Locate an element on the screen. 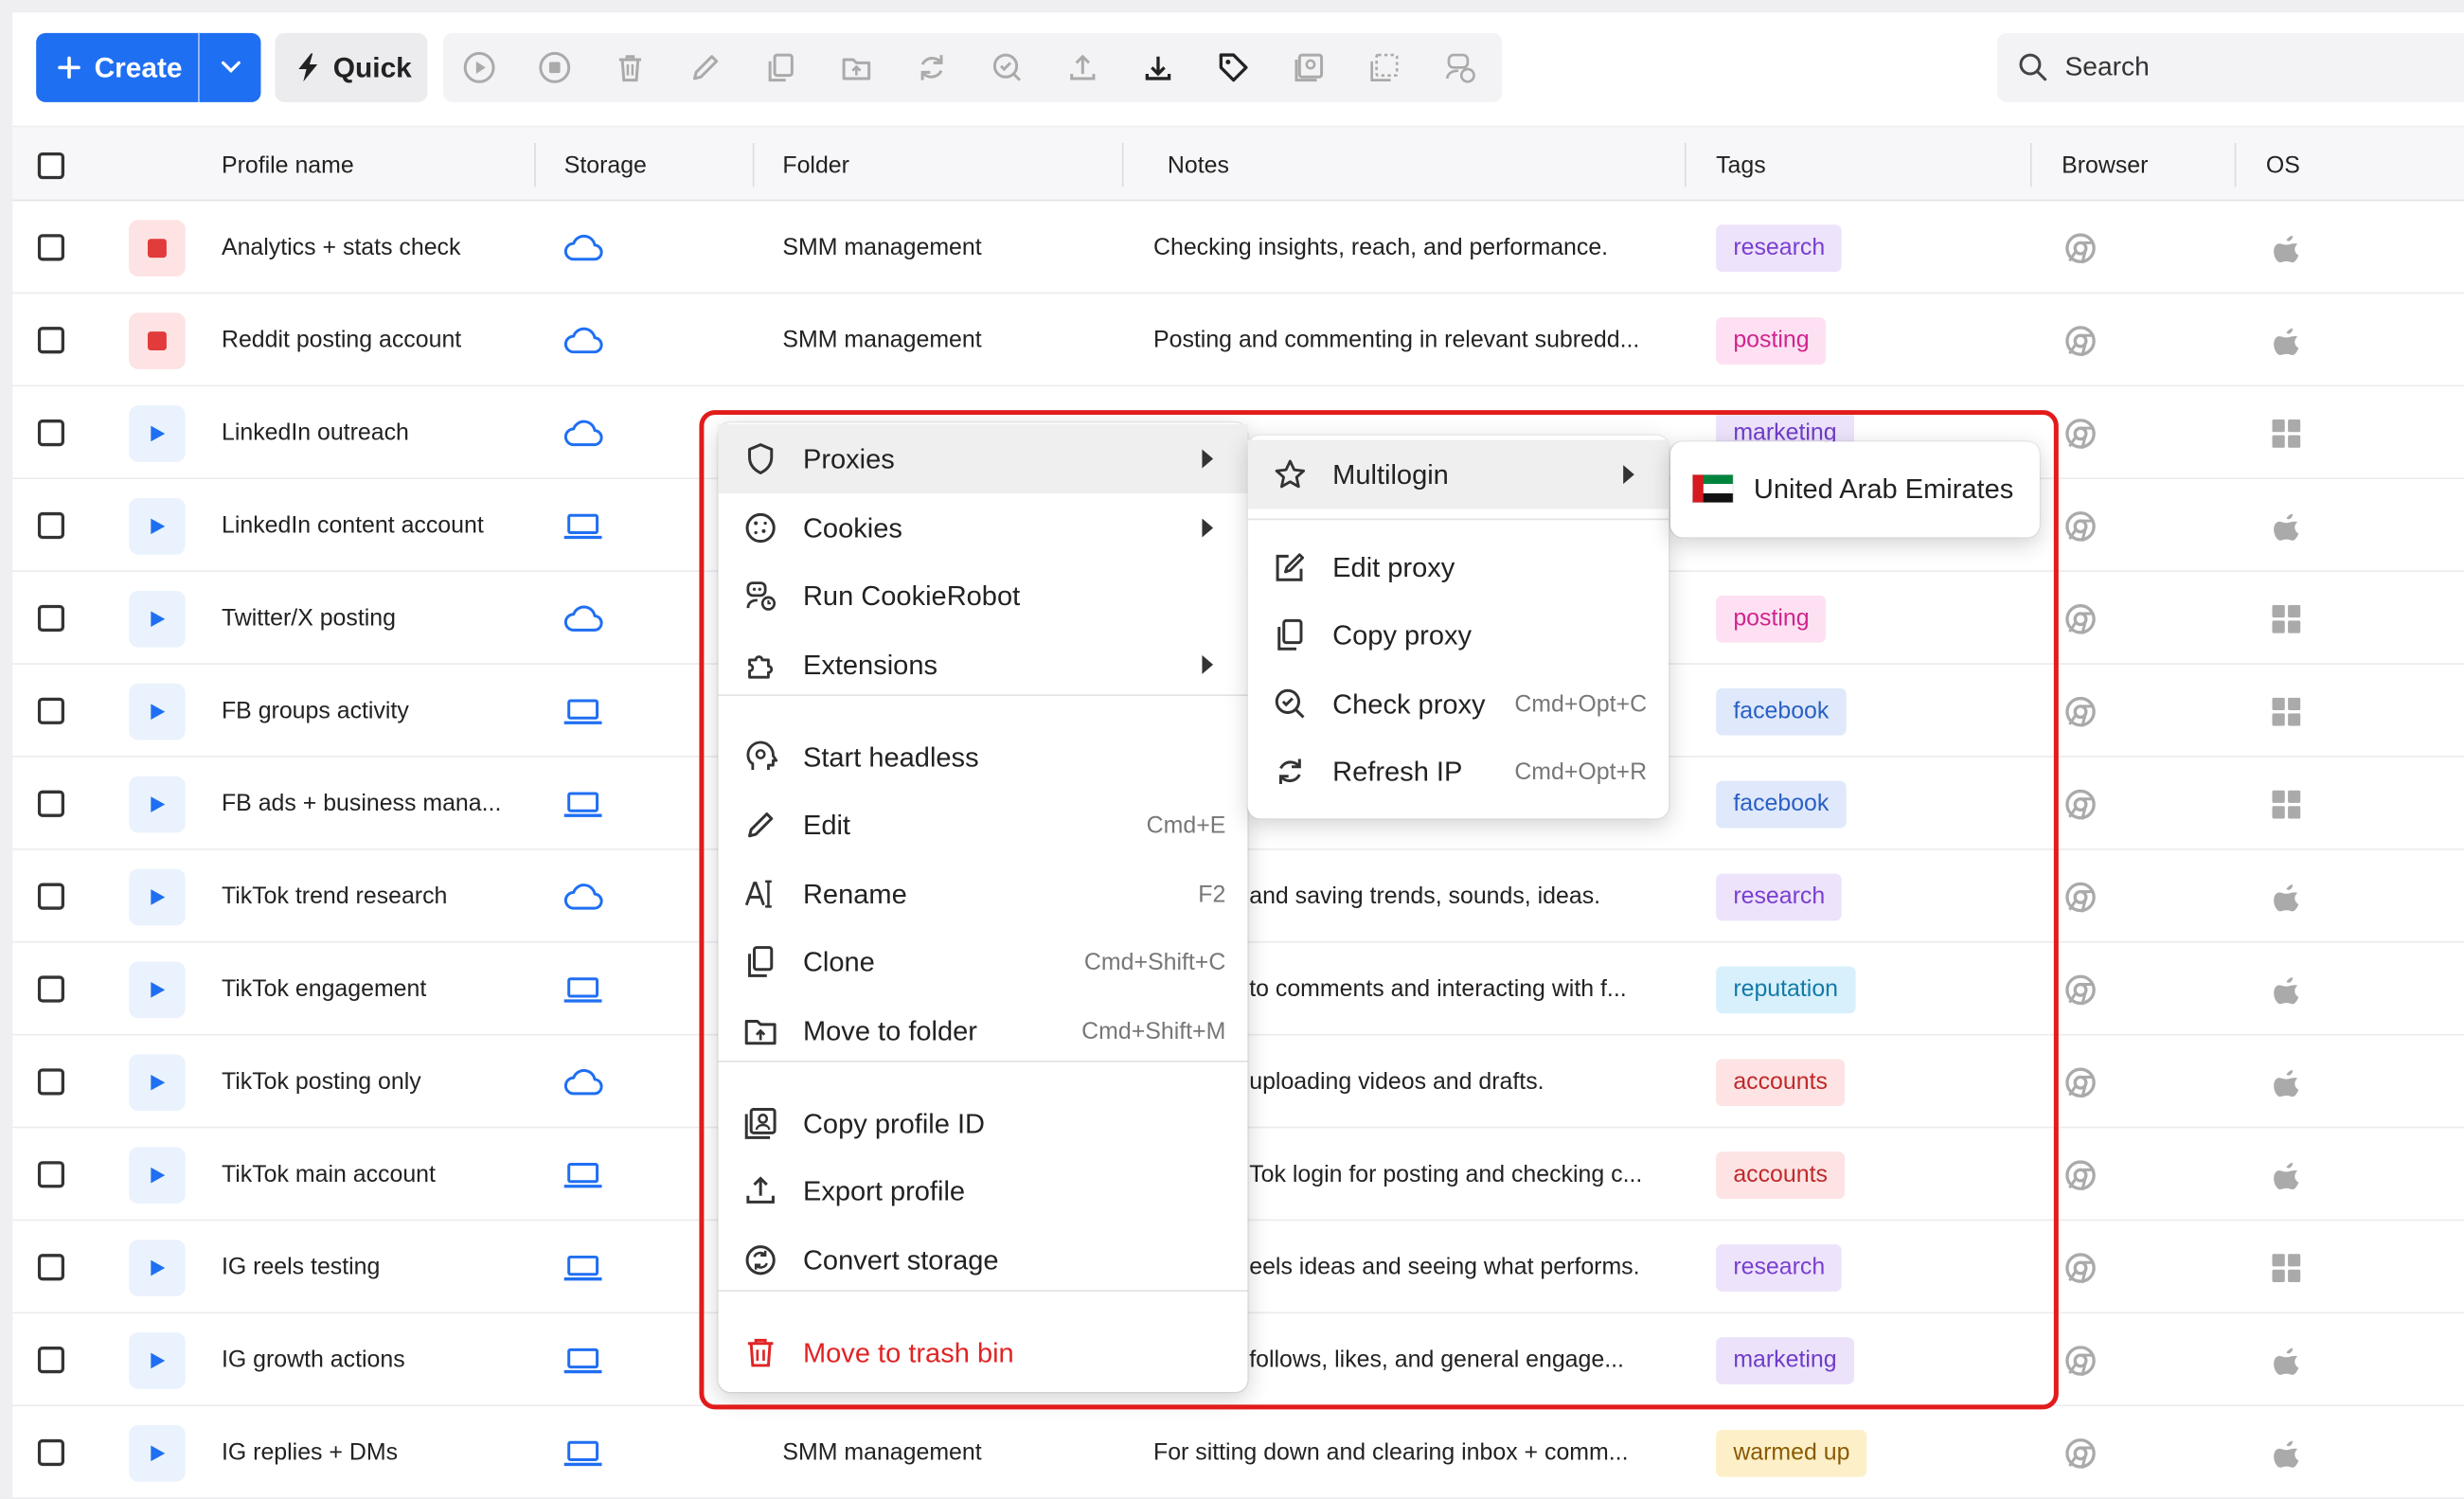 The height and width of the screenshot is (1499, 2464). profile-name: TikTok engagement is located at coordinates (371, 990).